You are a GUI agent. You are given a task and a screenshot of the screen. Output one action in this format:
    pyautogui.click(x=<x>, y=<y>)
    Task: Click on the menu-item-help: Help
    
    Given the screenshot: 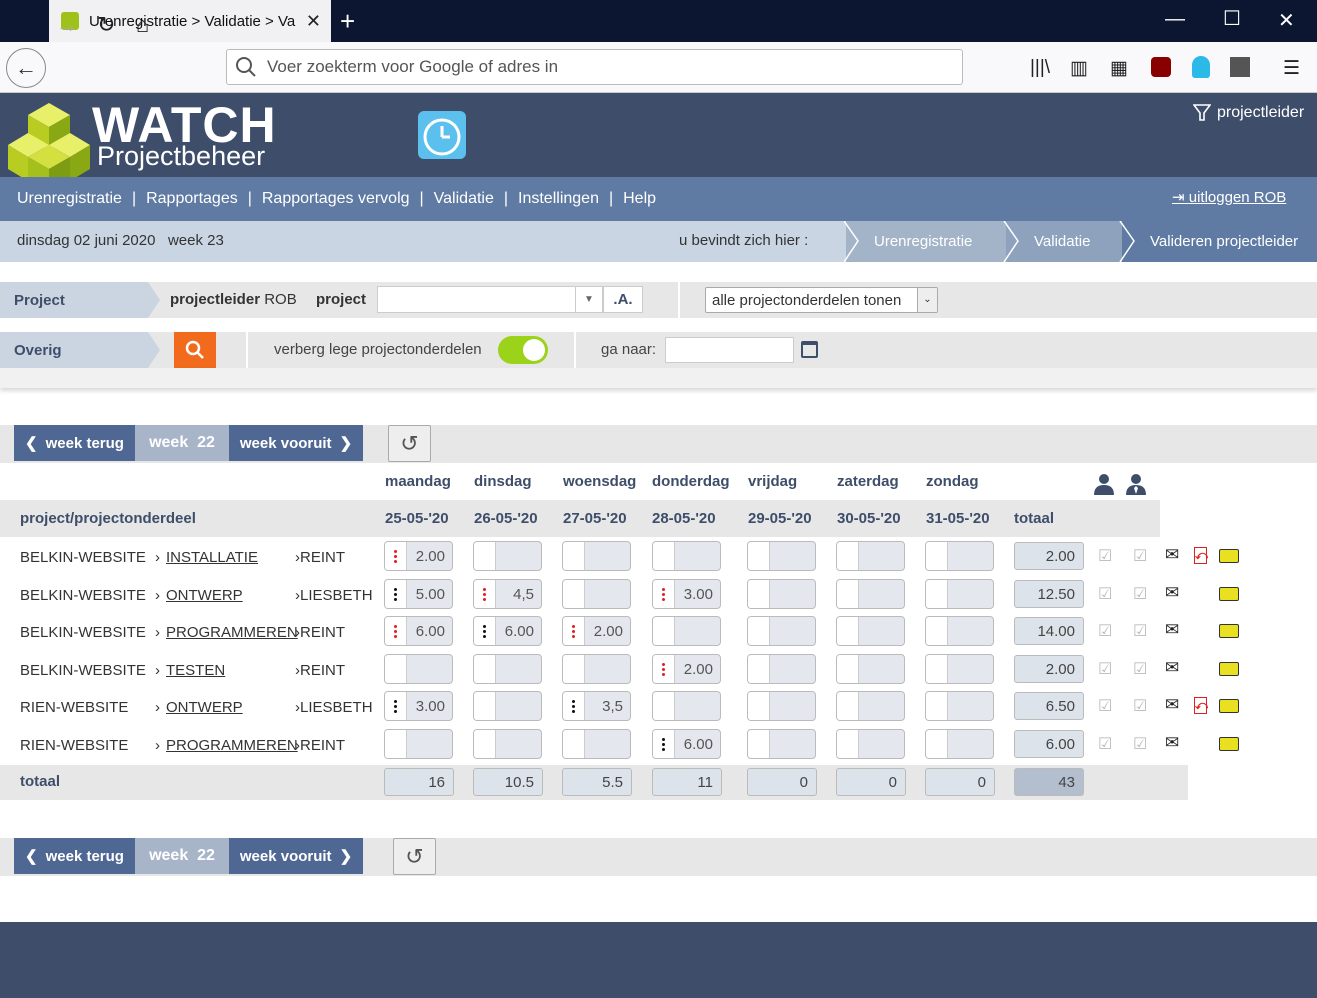 What is the action you would take?
    pyautogui.click(x=639, y=199)
    